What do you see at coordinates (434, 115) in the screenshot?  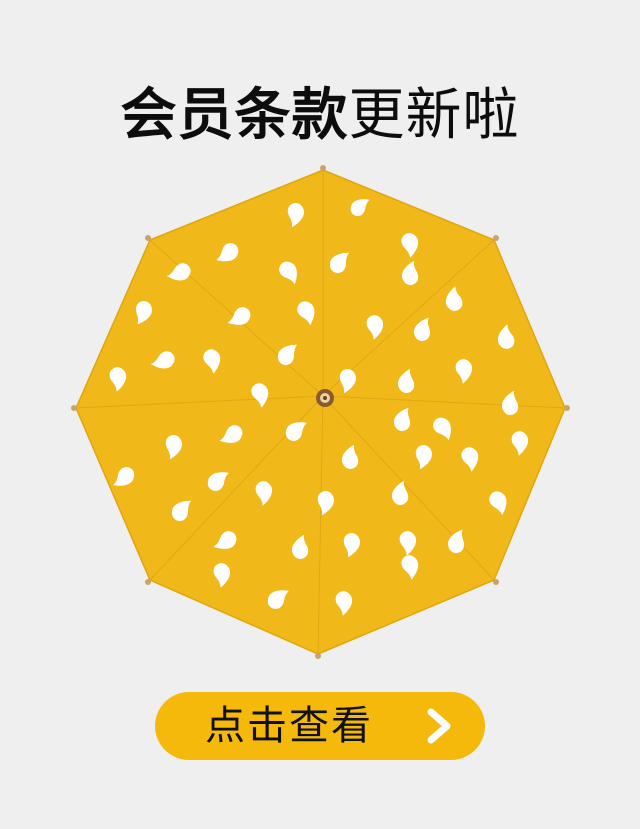 I see `title-light-part: 更新啦` at bounding box center [434, 115].